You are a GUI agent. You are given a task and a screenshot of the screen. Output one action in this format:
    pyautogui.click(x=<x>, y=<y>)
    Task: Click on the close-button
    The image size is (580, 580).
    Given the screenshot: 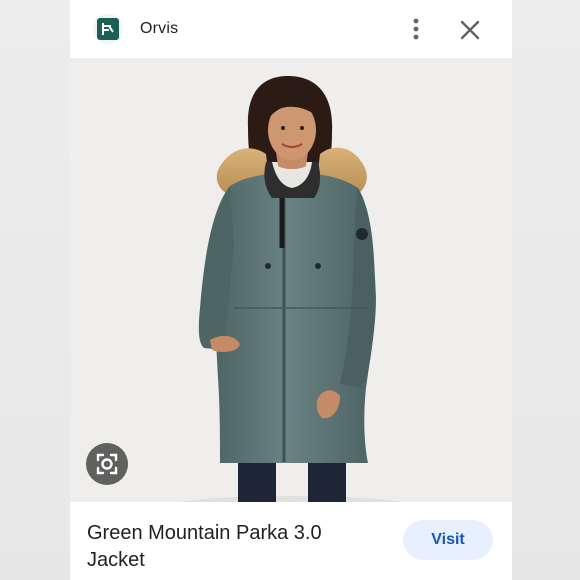 What is the action you would take?
    pyautogui.click(x=470, y=30)
    